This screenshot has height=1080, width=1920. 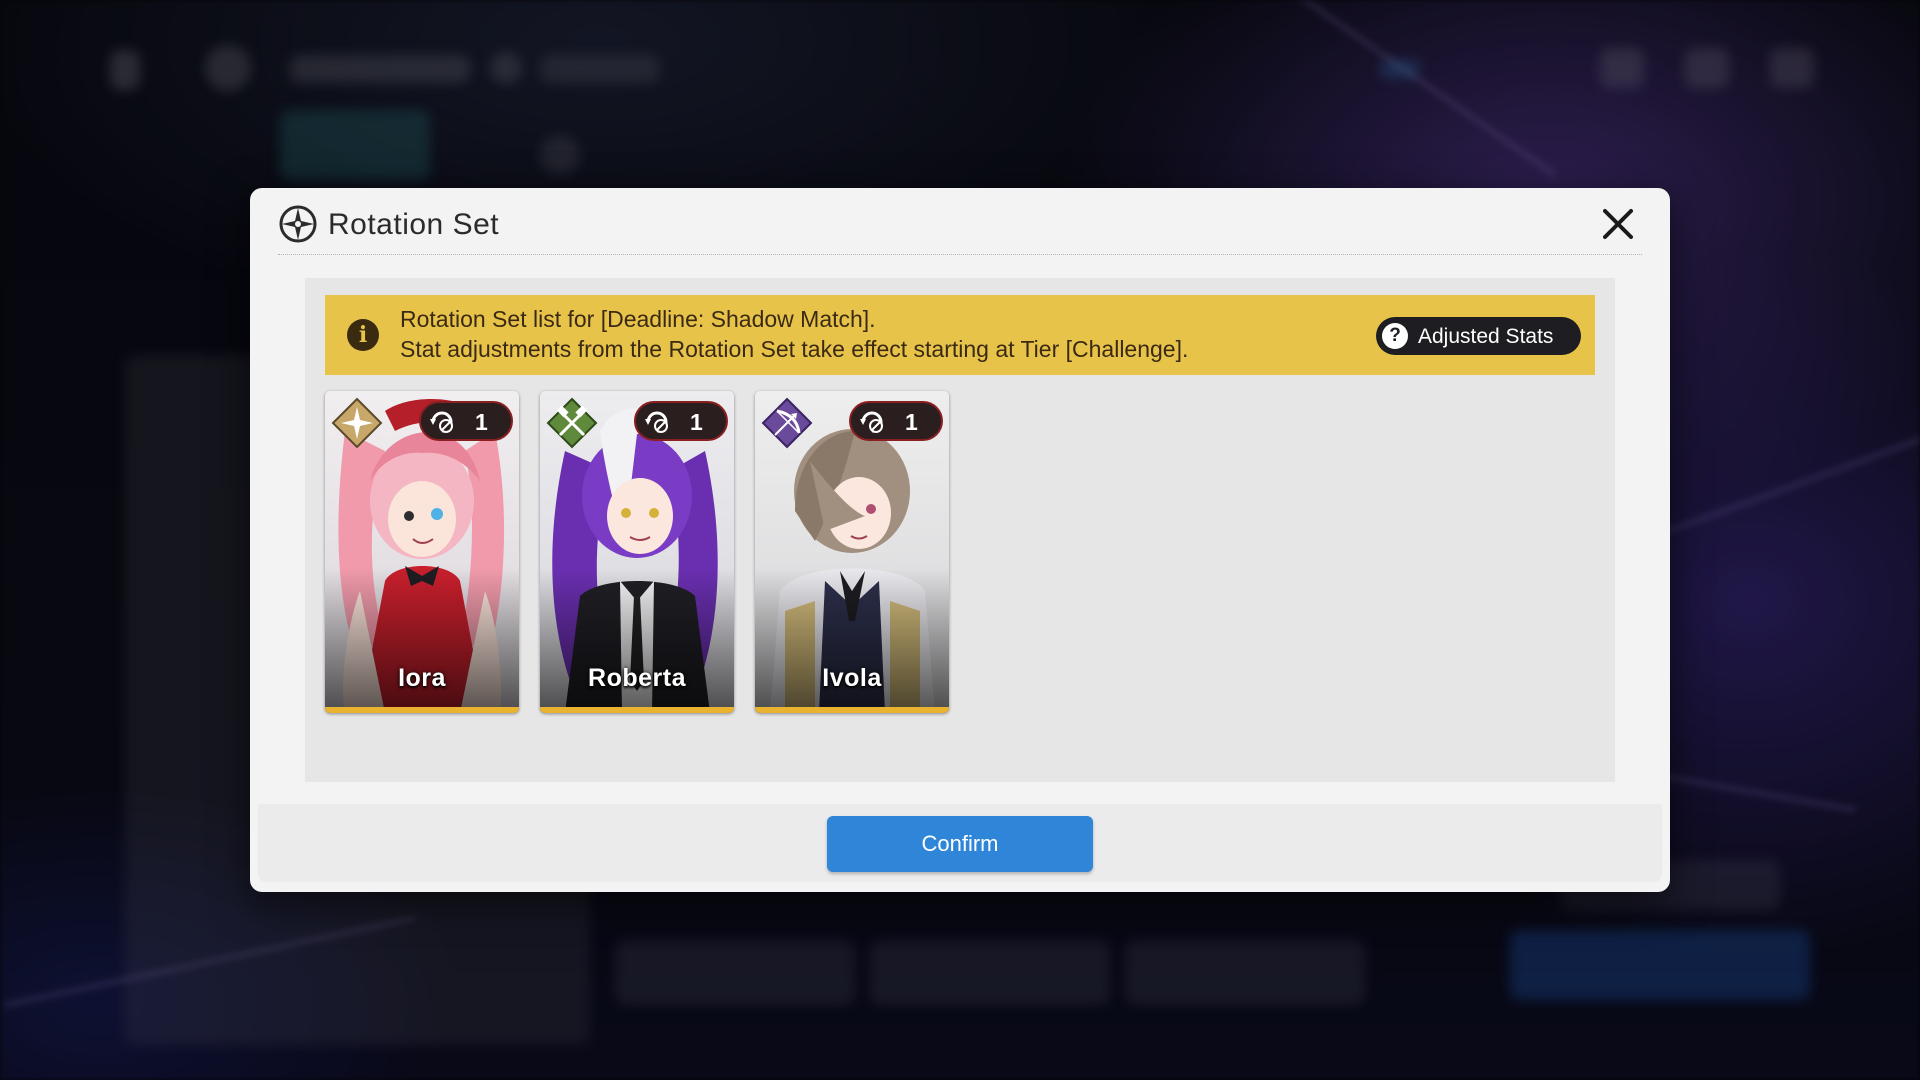 What do you see at coordinates (637, 552) in the screenshot?
I see `character-card: 1 Roberta` at bounding box center [637, 552].